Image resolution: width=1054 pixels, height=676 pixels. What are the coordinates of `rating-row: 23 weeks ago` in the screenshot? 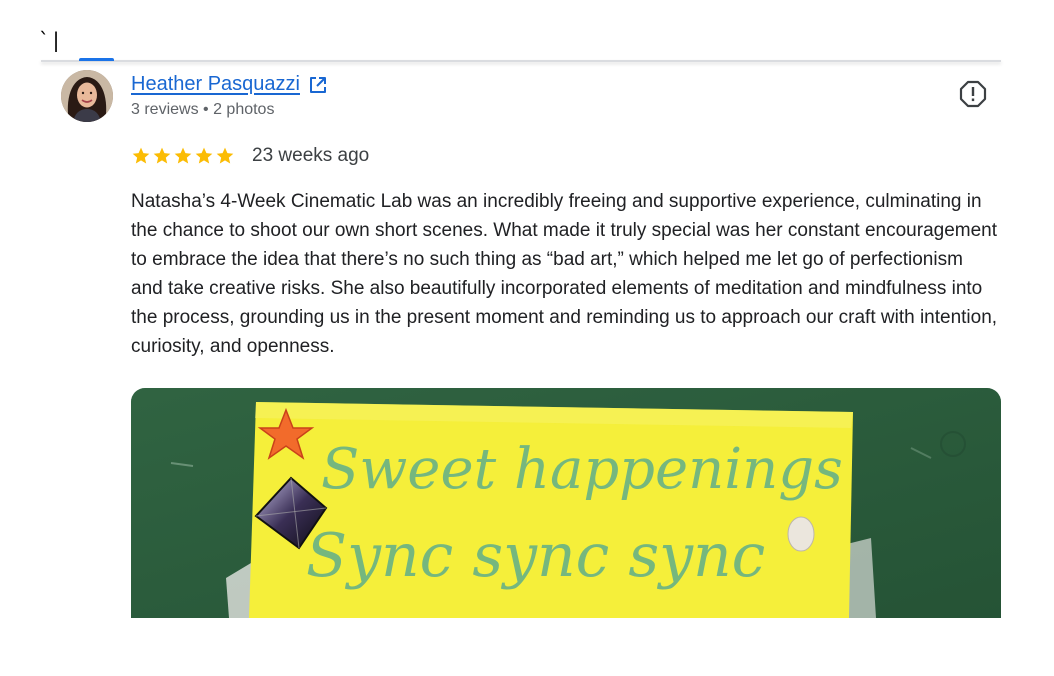 It's located at (250, 156).